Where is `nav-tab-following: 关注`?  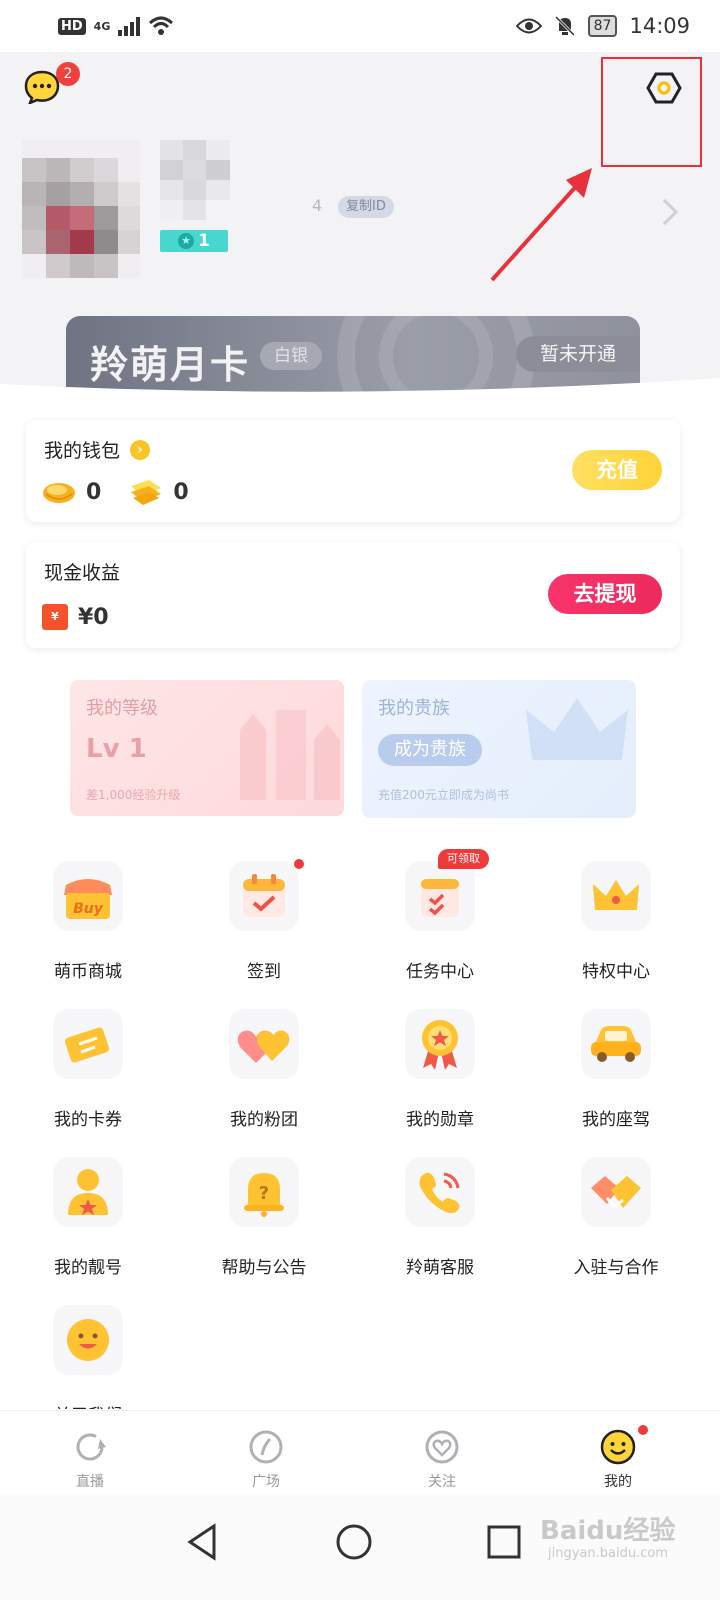 nav-tab-following: 关注 is located at coordinates (442, 1453).